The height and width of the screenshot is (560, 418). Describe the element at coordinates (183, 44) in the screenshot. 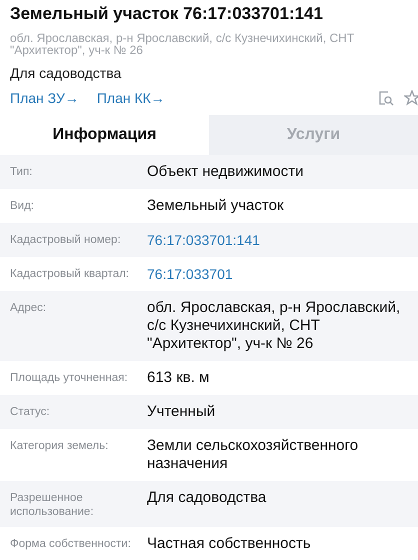

I see `address-text: обл. Ярославская, р-н Ярославский, с/с Кузнечихинский, СНТ "Архитектор", уч-к № 26` at that location.